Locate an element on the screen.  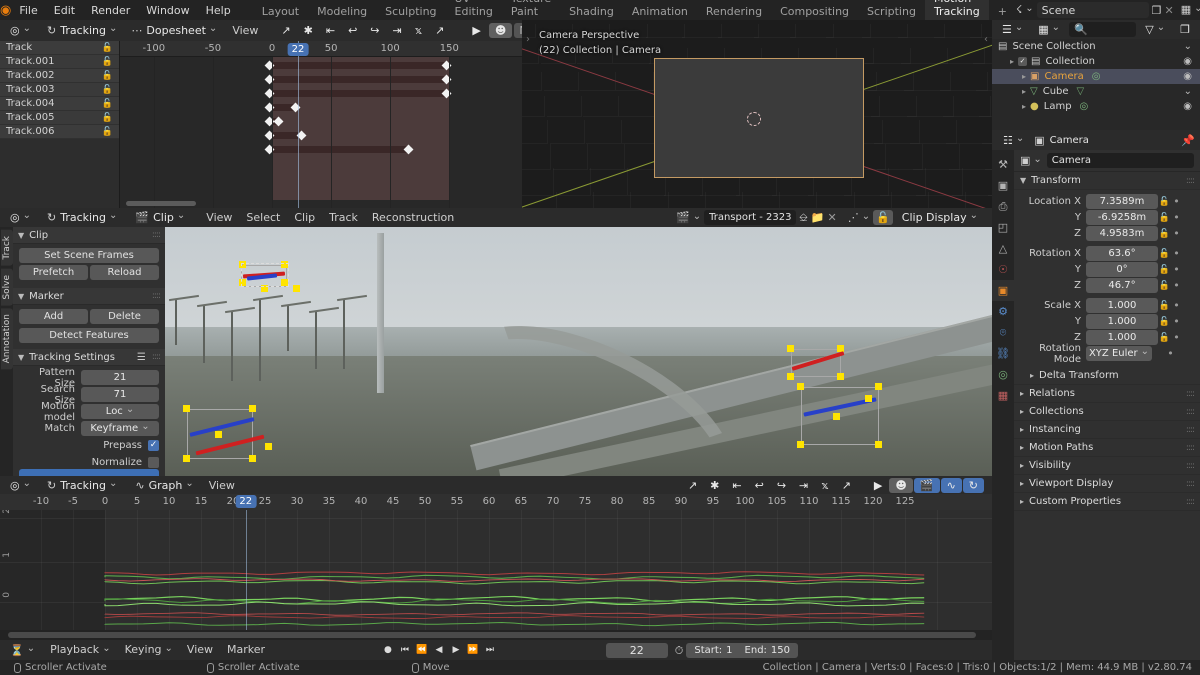
graph-canvas: 210-1 is located at coordinates (496, 570).